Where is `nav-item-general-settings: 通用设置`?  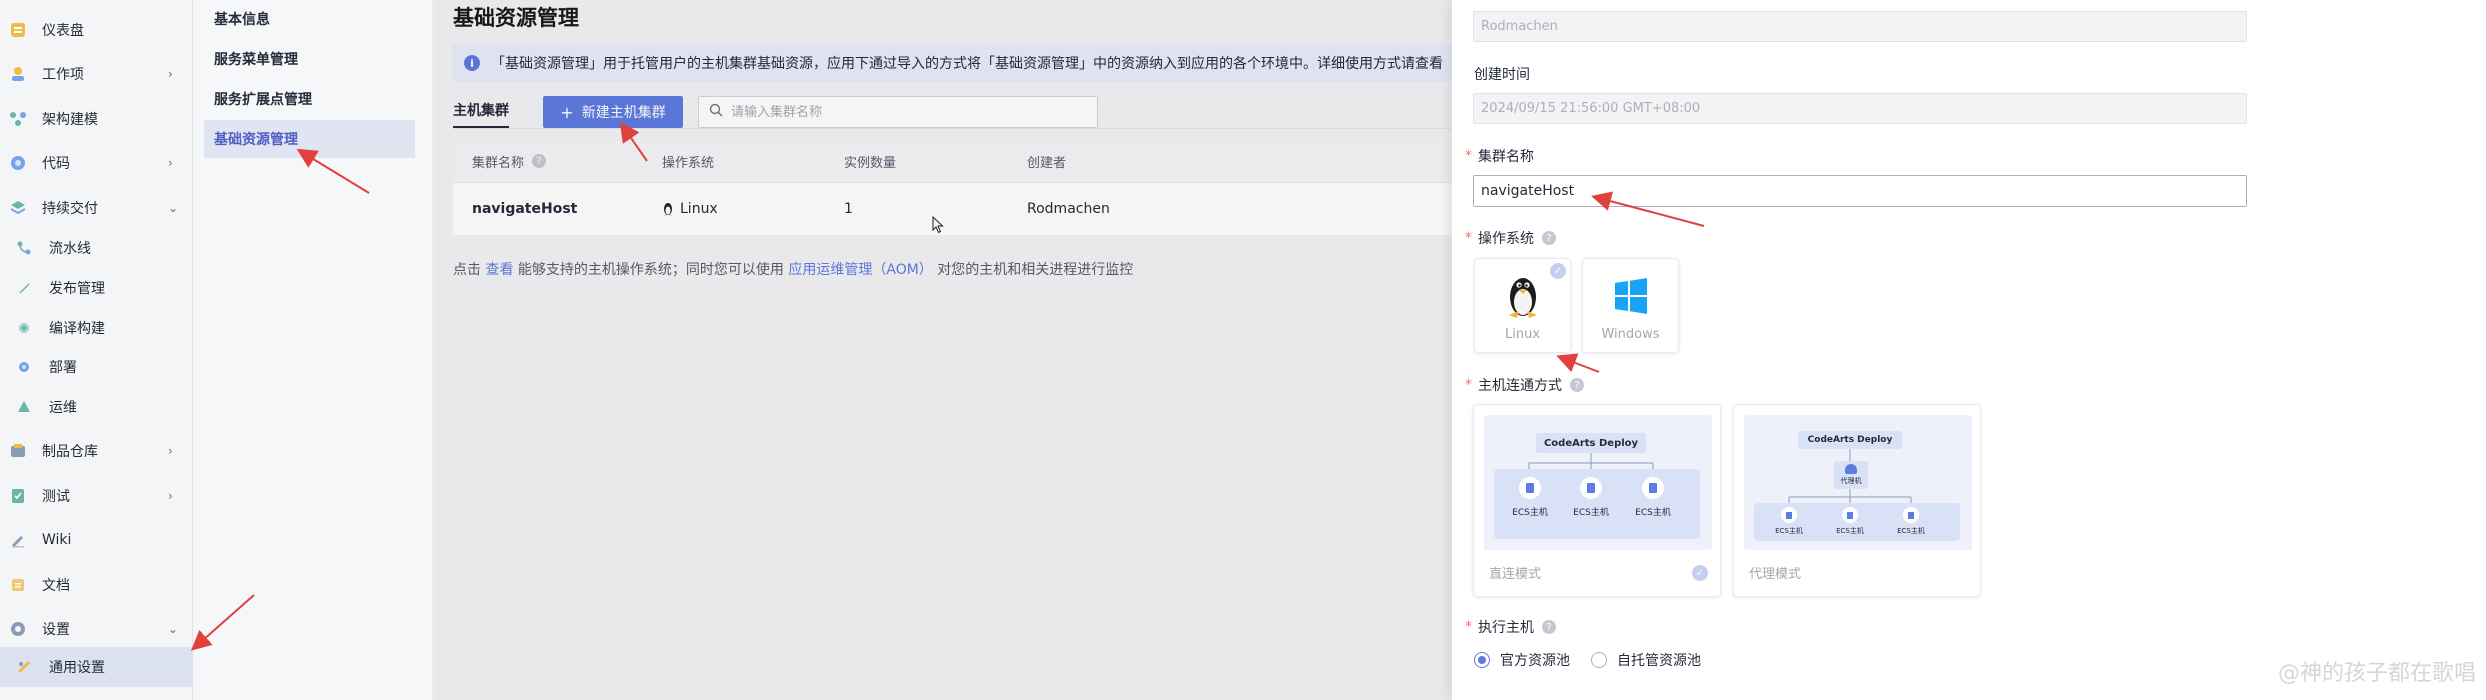 nav-item-general-settings: 通用设置 is located at coordinates (96, 667).